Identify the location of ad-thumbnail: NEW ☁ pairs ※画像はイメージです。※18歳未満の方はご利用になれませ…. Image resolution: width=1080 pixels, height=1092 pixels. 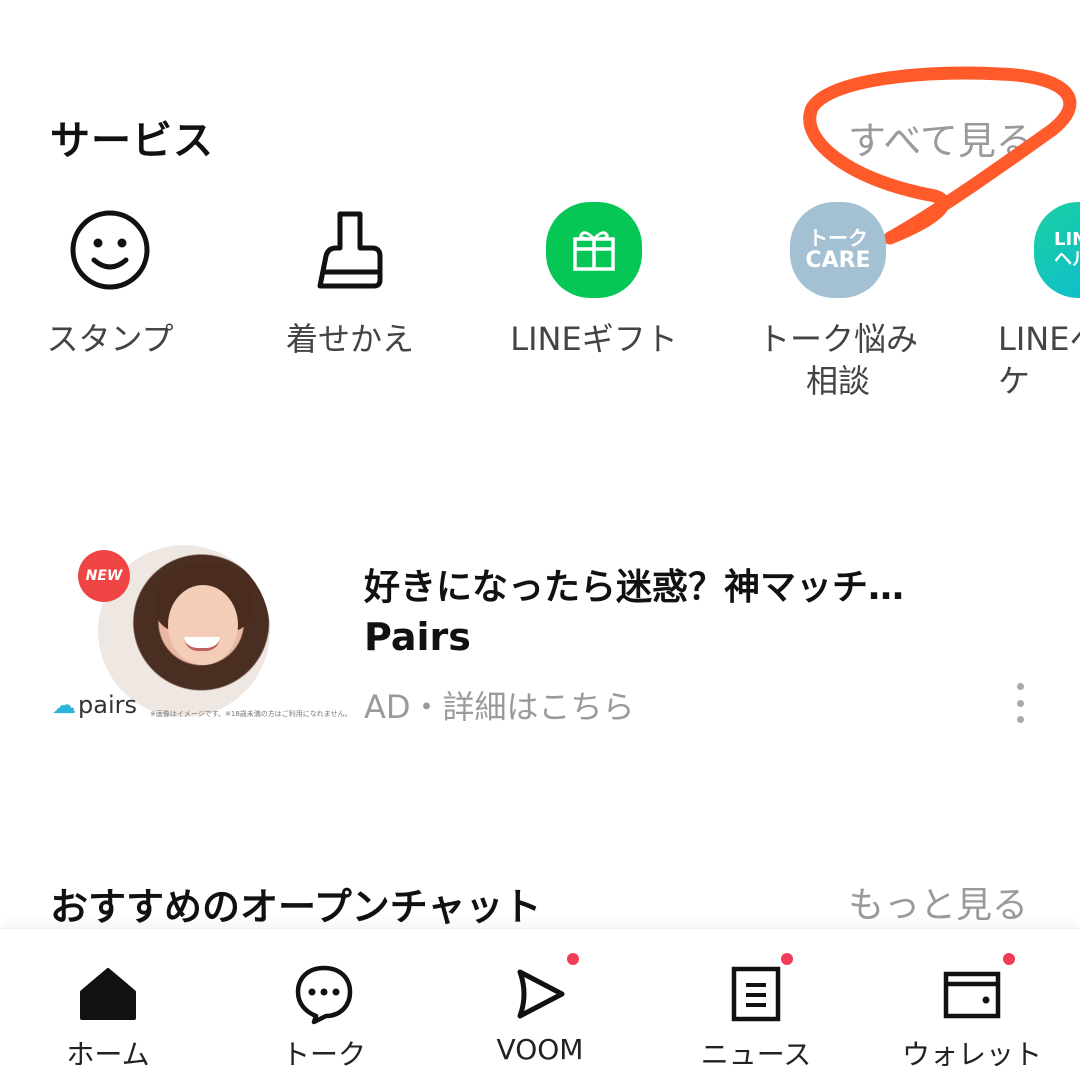
(201, 635).